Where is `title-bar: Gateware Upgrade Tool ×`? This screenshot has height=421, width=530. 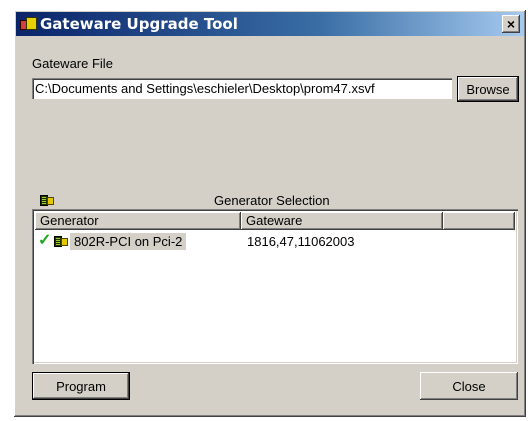
title-bar: Gateware Upgrade Tool × is located at coordinates (270, 24).